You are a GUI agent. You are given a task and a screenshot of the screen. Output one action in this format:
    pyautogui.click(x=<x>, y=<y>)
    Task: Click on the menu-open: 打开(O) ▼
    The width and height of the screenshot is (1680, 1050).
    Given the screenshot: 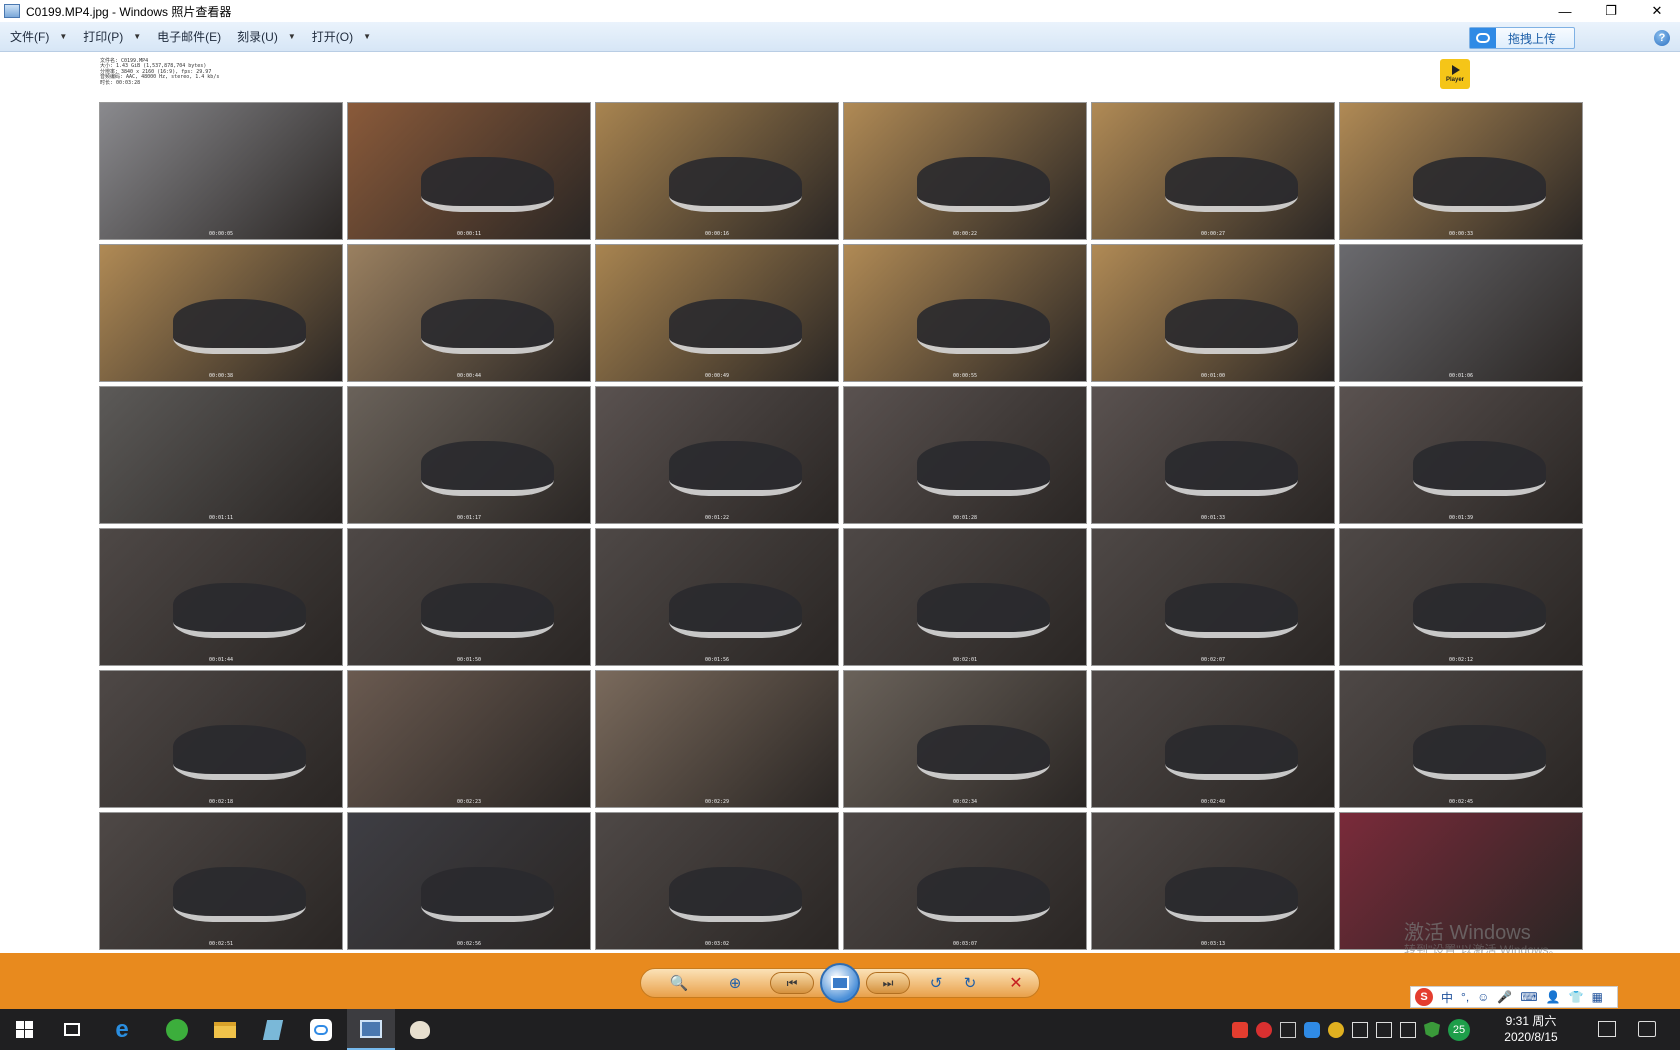 What is the action you would take?
    pyautogui.click(x=341, y=37)
    